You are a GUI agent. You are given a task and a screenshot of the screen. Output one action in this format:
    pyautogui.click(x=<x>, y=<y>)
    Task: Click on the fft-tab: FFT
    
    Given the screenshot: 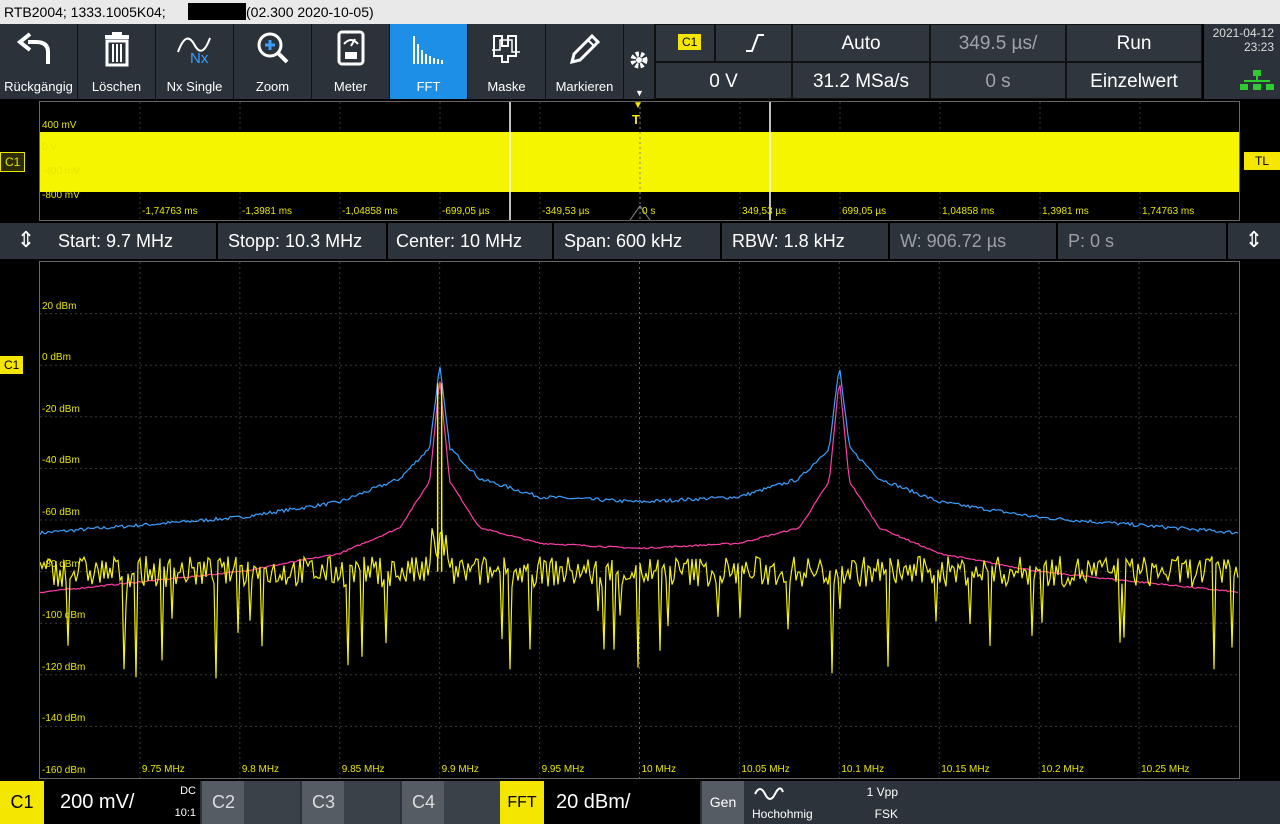 What is the action you would take?
    pyautogui.click(x=522, y=802)
    